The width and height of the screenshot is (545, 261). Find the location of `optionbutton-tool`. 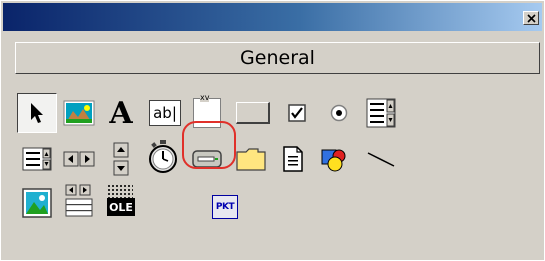

optionbutton-tool is located at coordinates (339, 113).